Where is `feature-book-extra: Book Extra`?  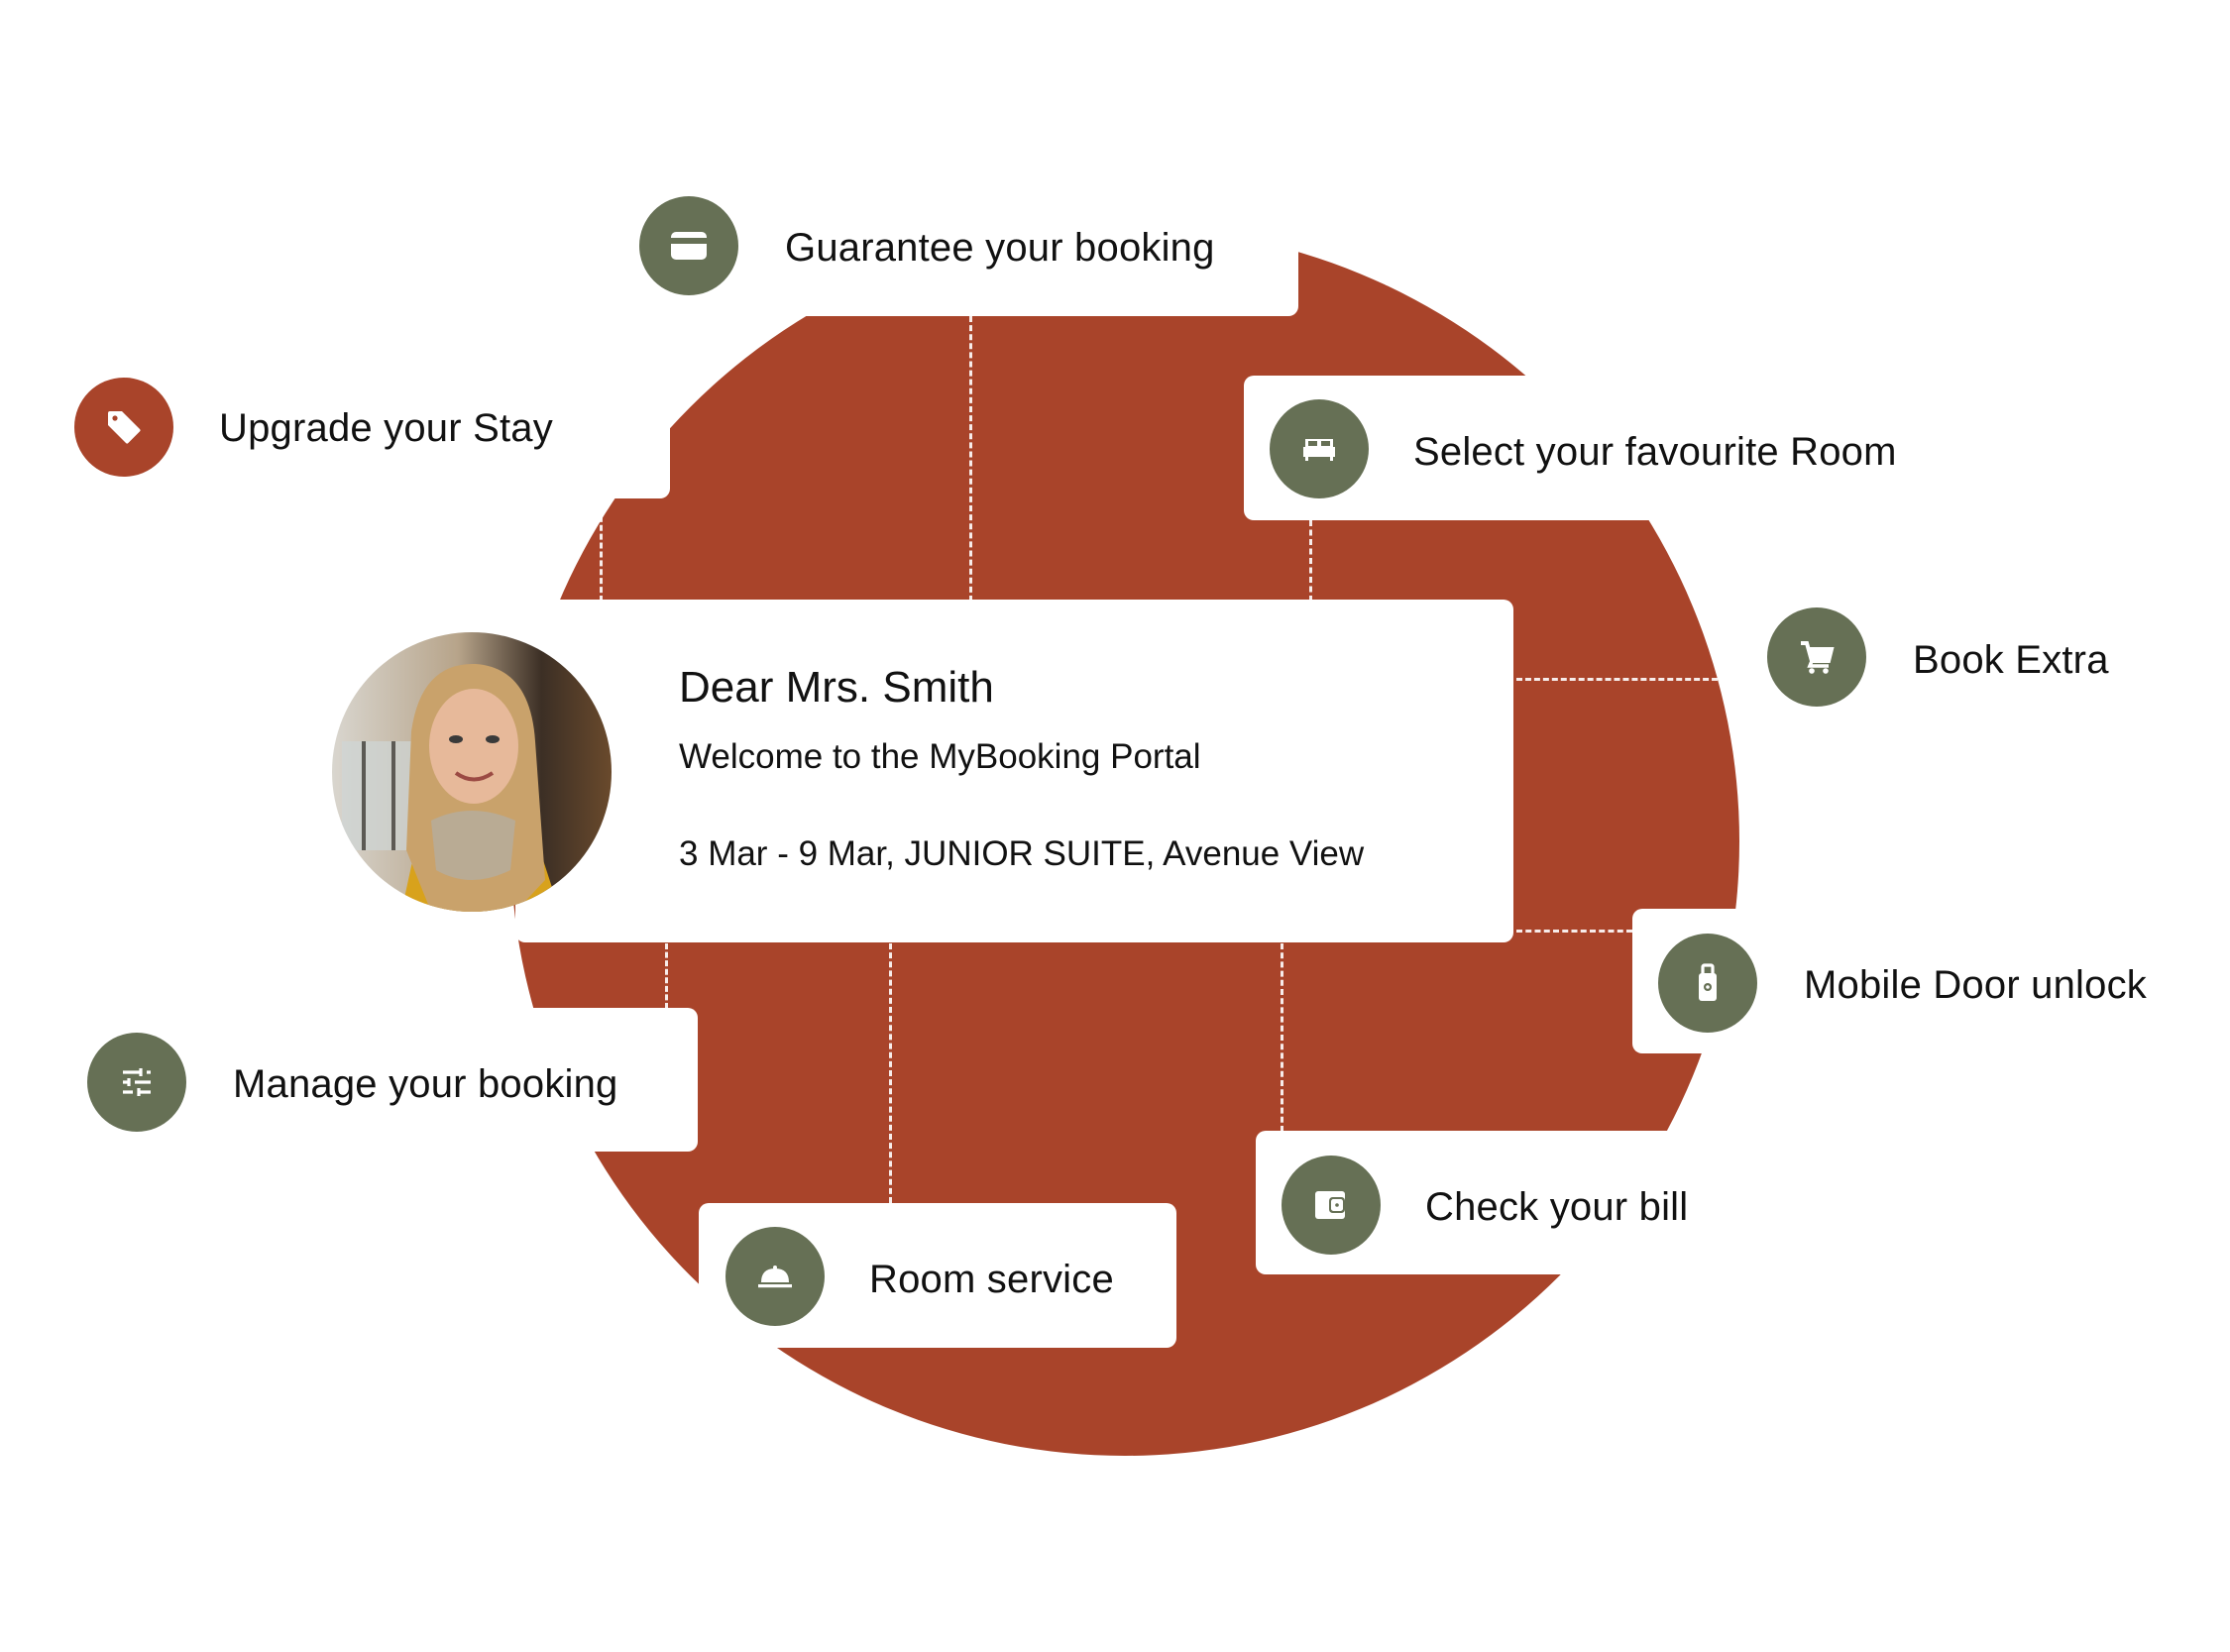 feature-book-extra: Book Extra is located at coordinates (1955, 657).